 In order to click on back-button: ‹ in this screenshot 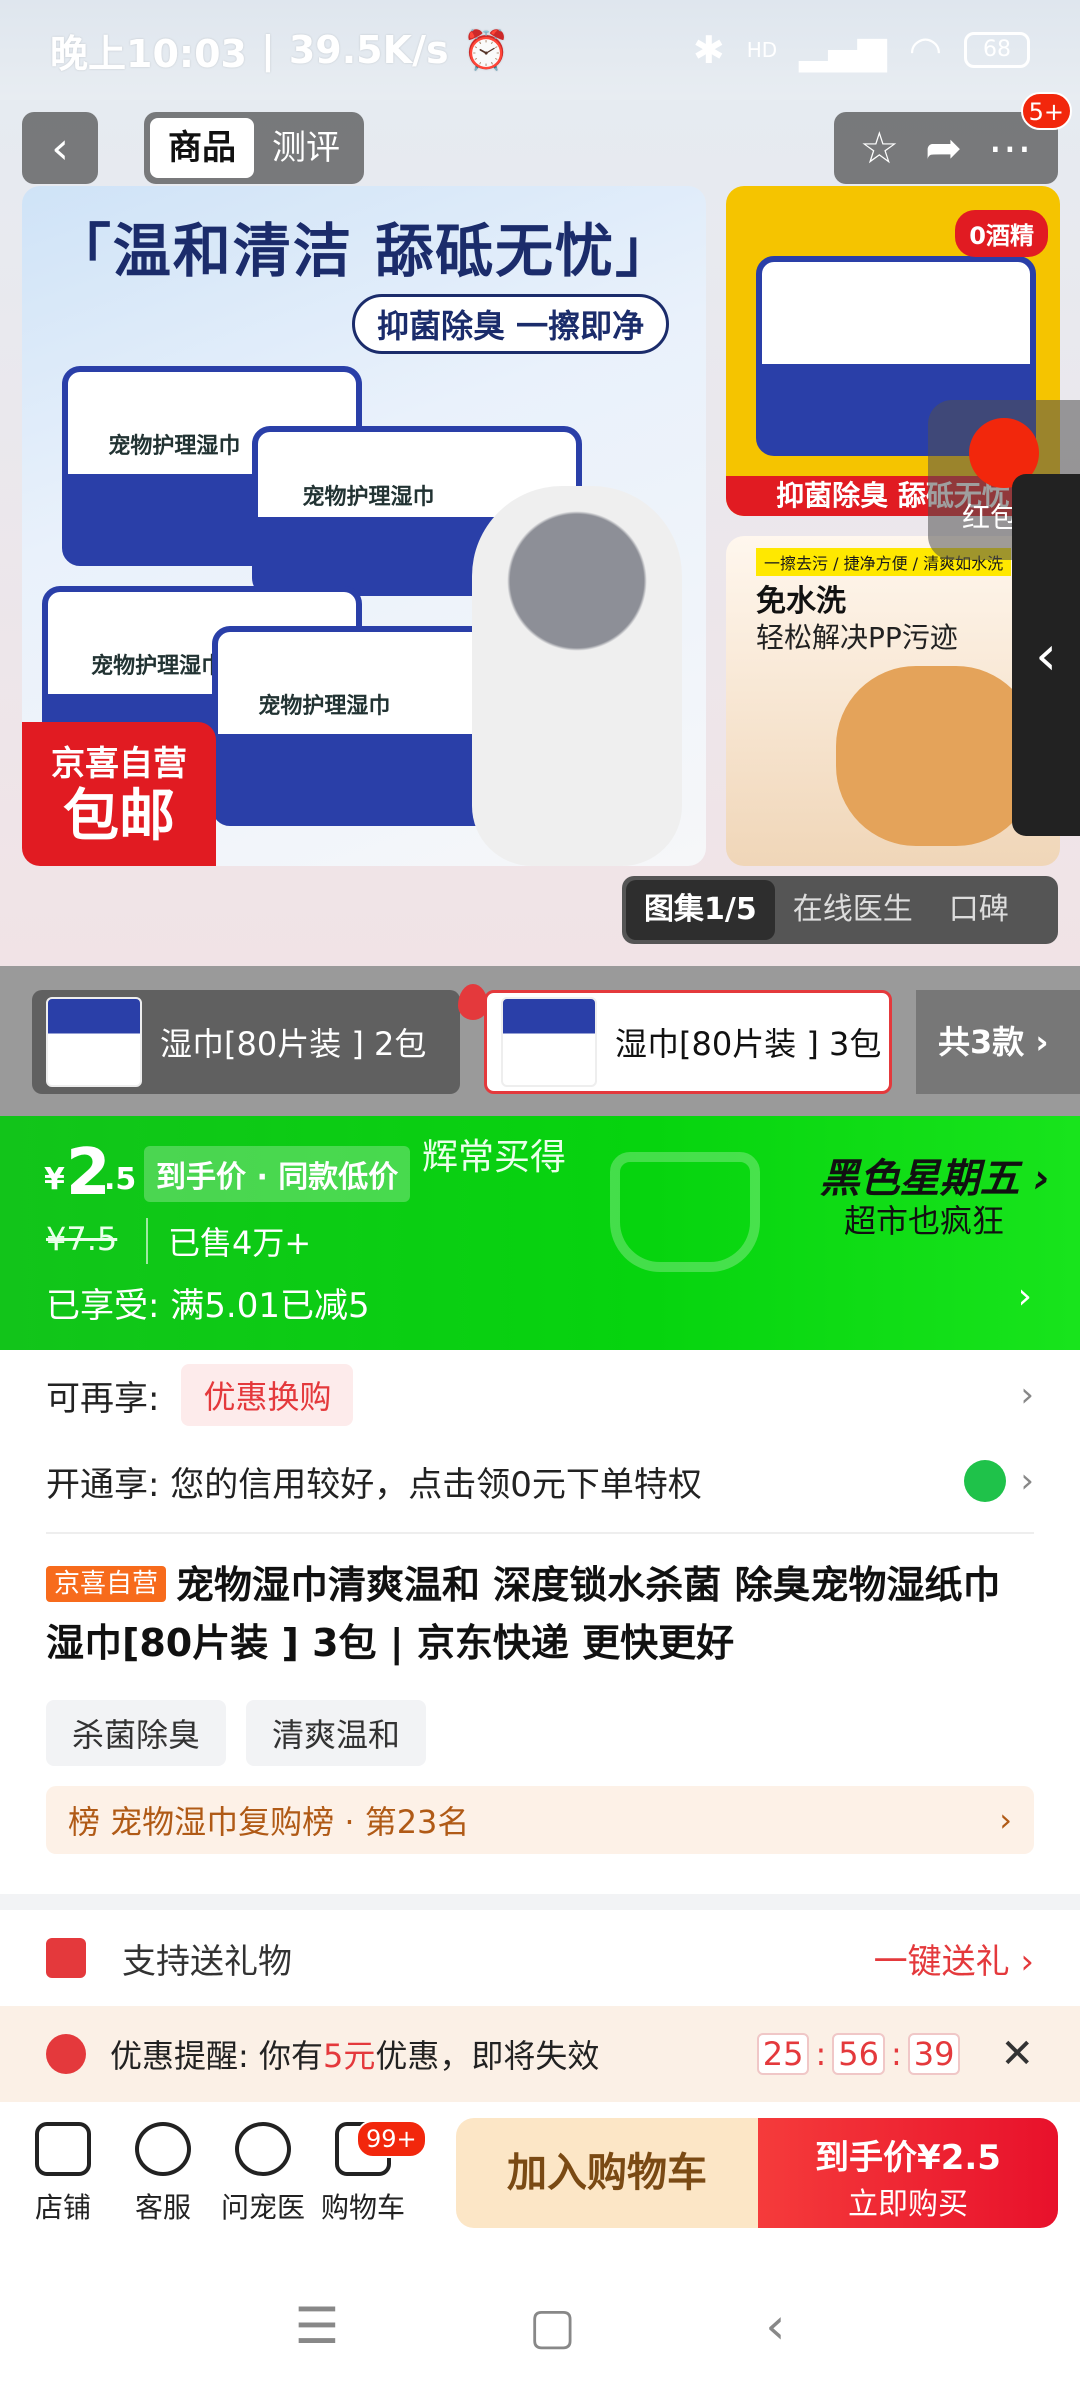, I will do `click(60, 148)`.